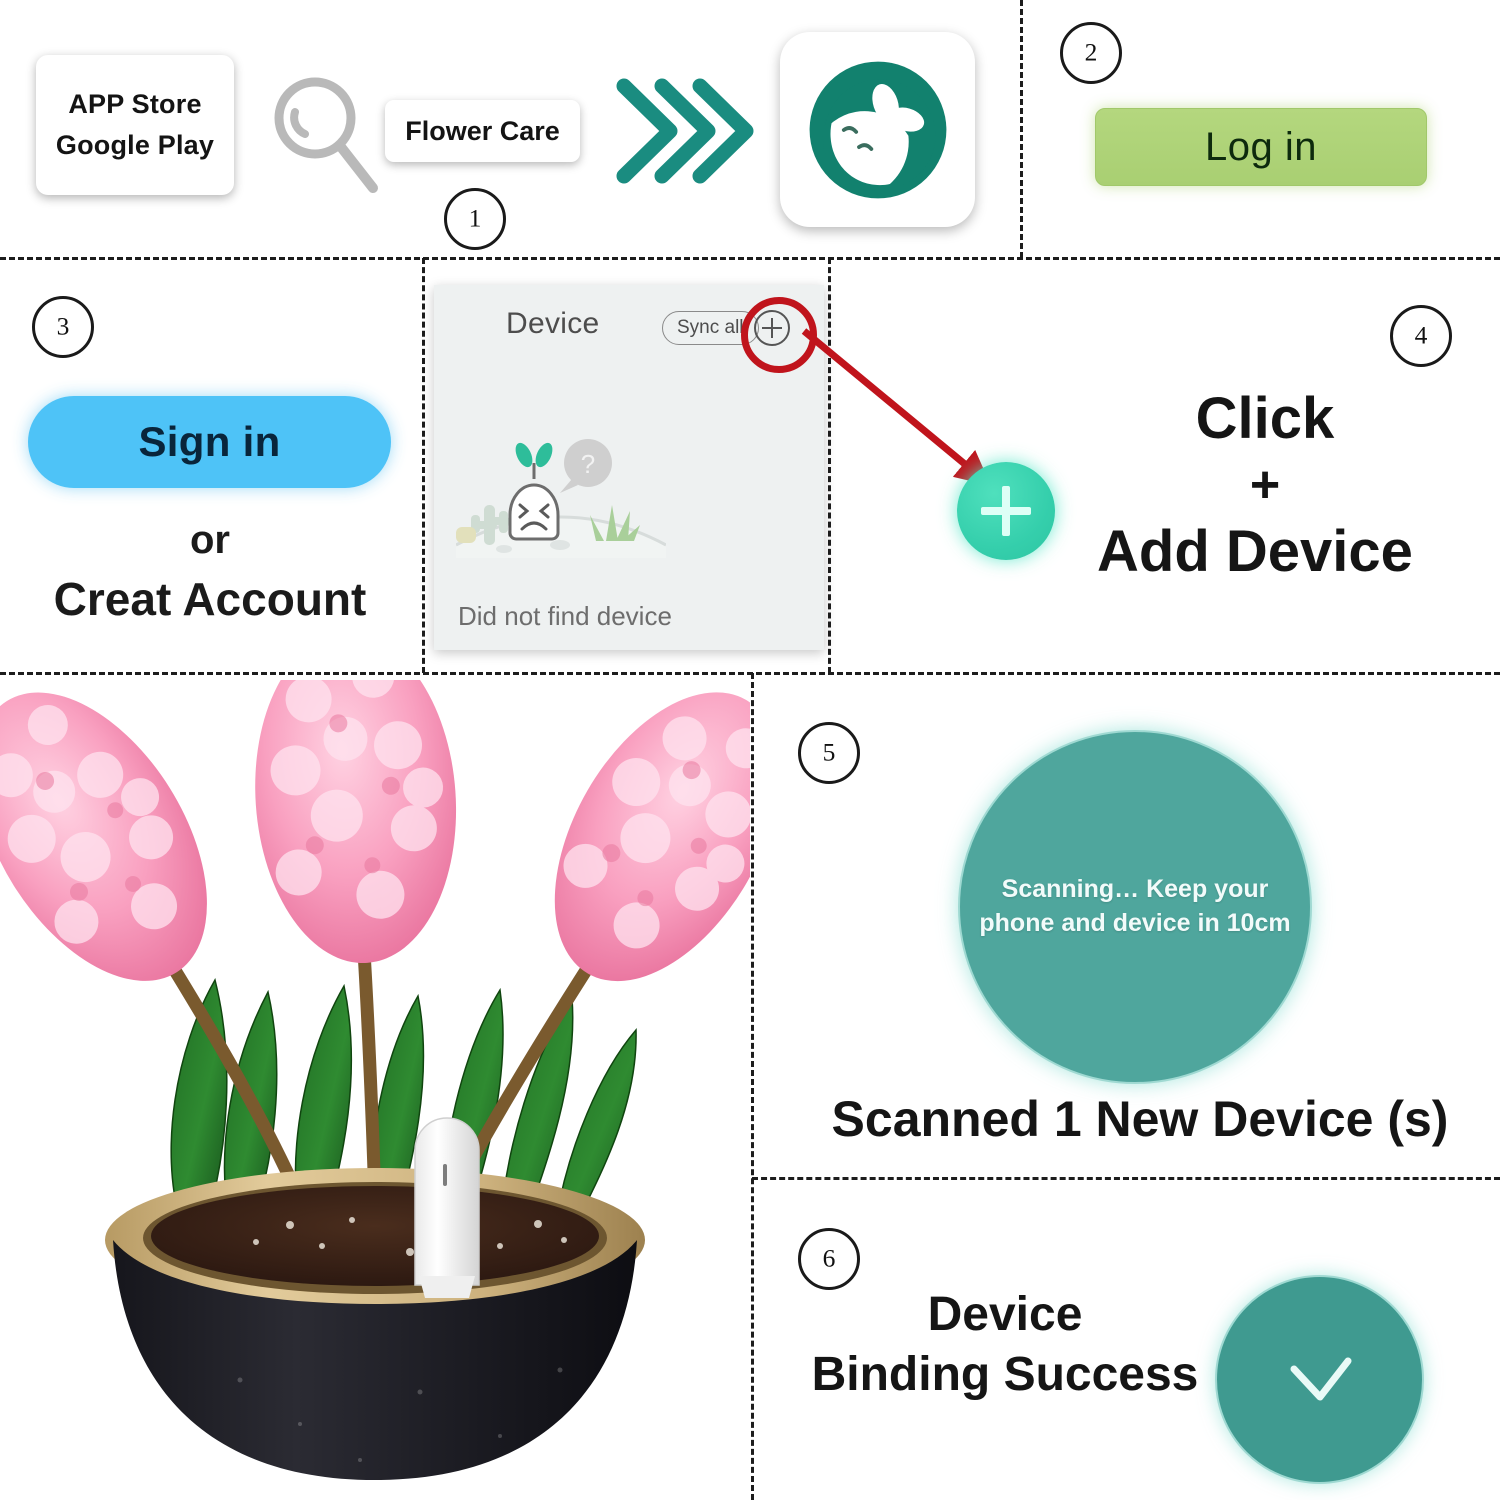 The image size is (1500, 1500). Describe the element at coordinates (210, 540) in the screenshot. I see `or-label: or` at that location.